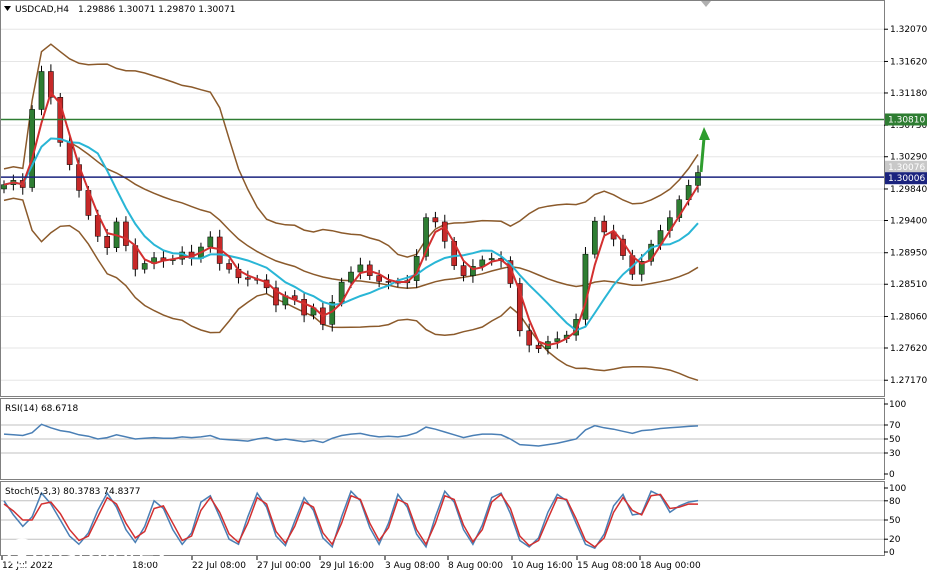 This screenshot has width=931, height=578. What do you see at coordinates (906, 120) in the screenshot?
I see `resistance-price-tag: 1.30810` at bounding box center [906, 120].